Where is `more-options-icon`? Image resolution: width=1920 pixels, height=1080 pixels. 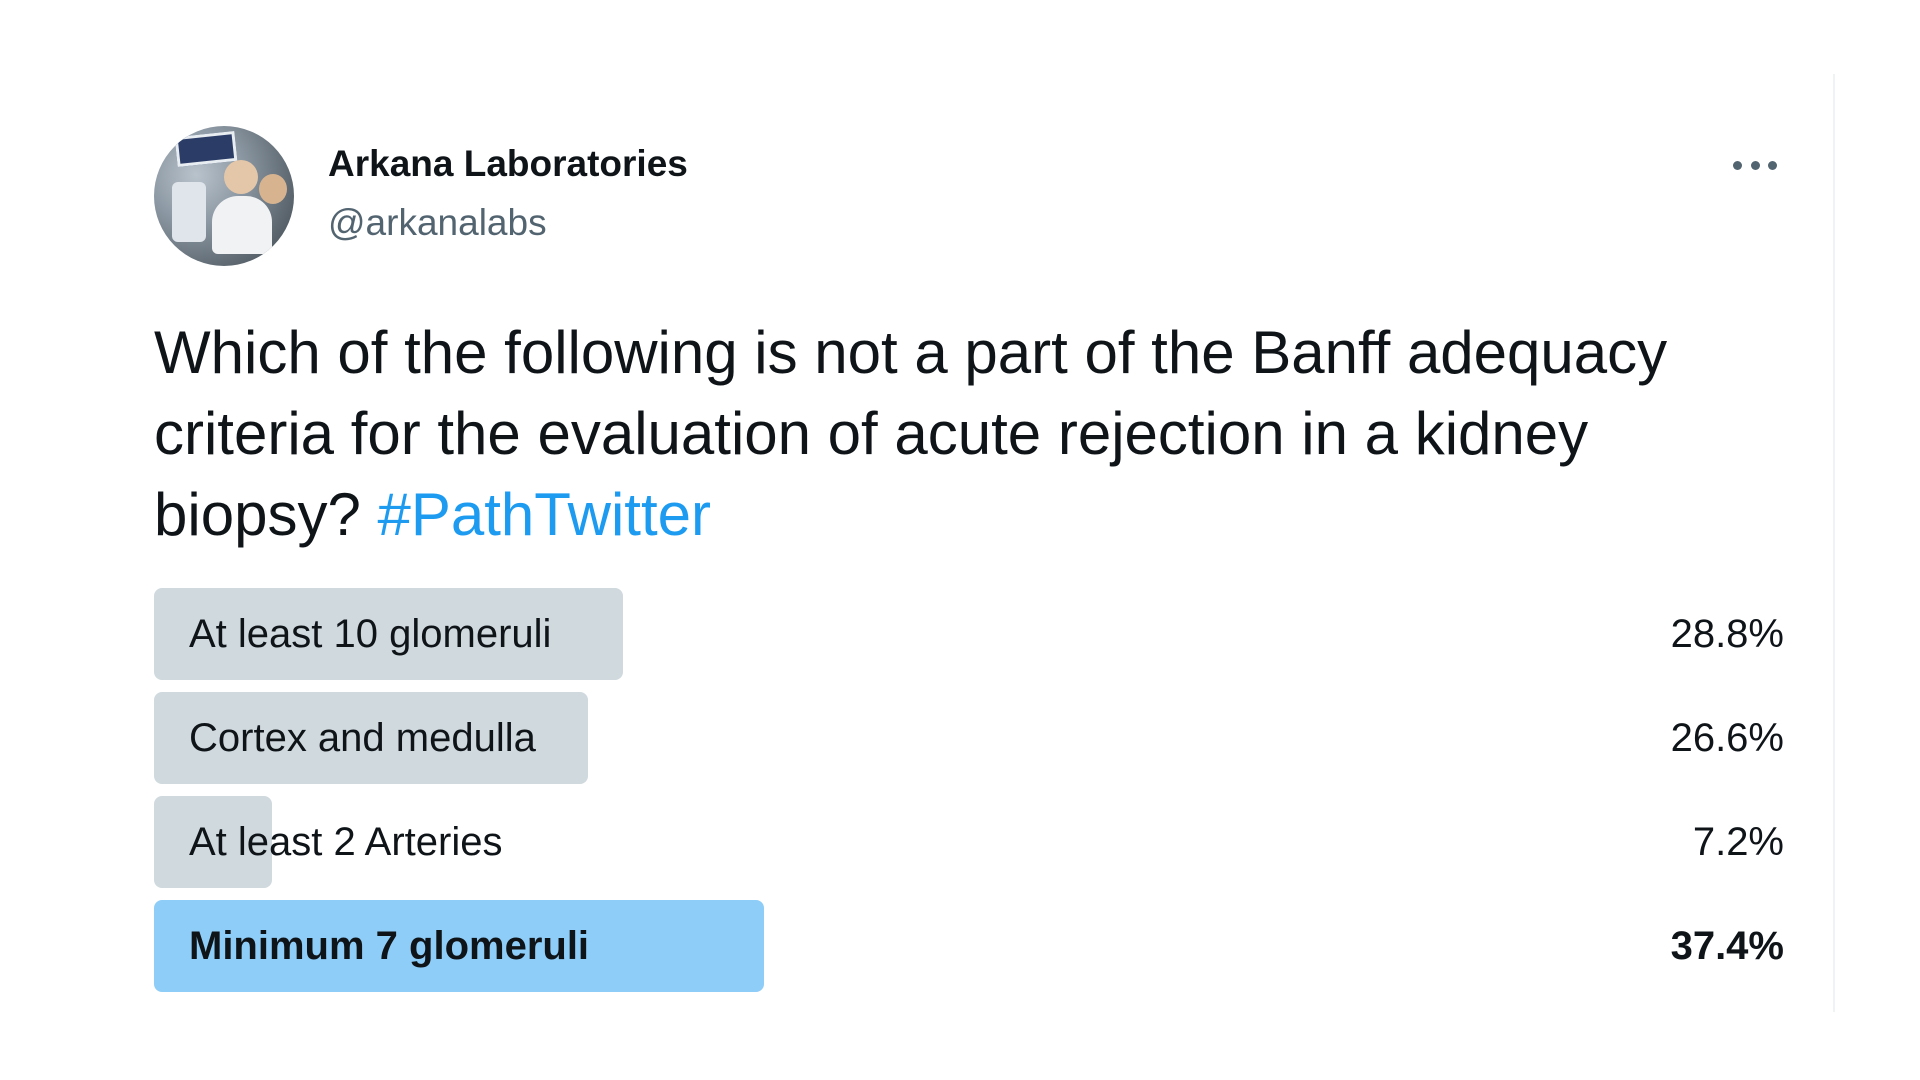
more-options-icon is located at coordinates (1755, 165).